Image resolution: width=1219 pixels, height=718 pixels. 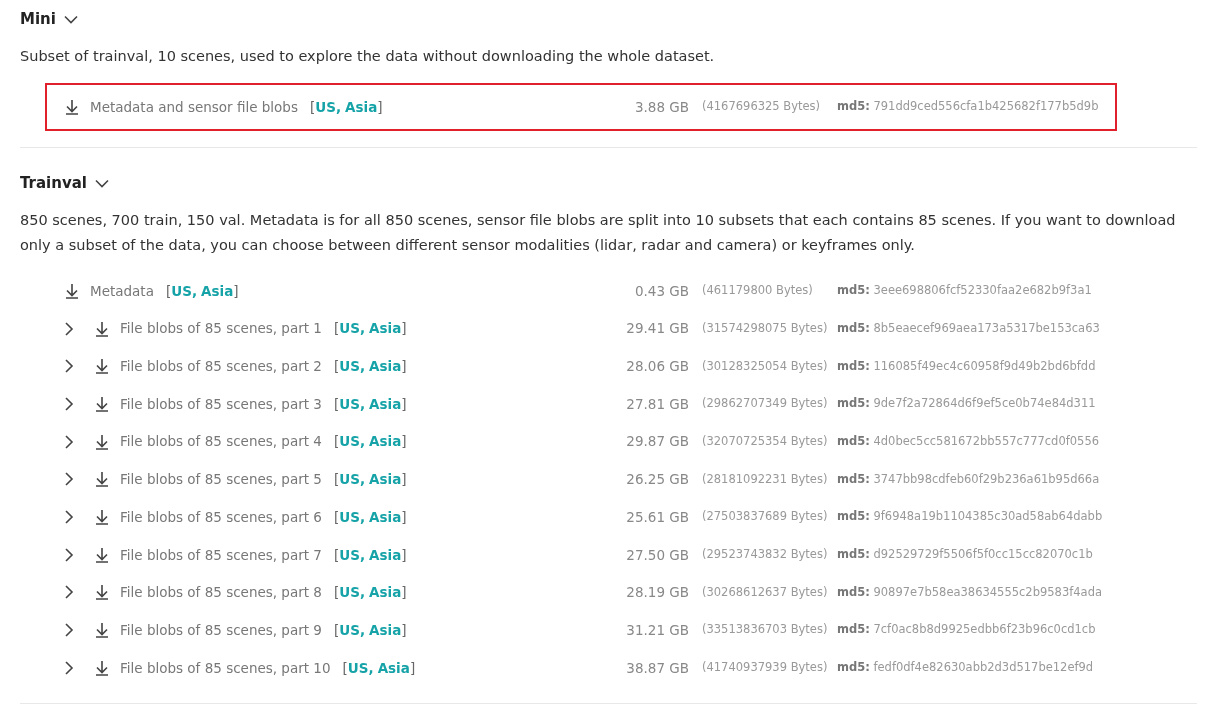 I want to click on md5-hash: md5: 3eee698806fcf52330faa2e682b9f3a1, so click(x=965, y=291).